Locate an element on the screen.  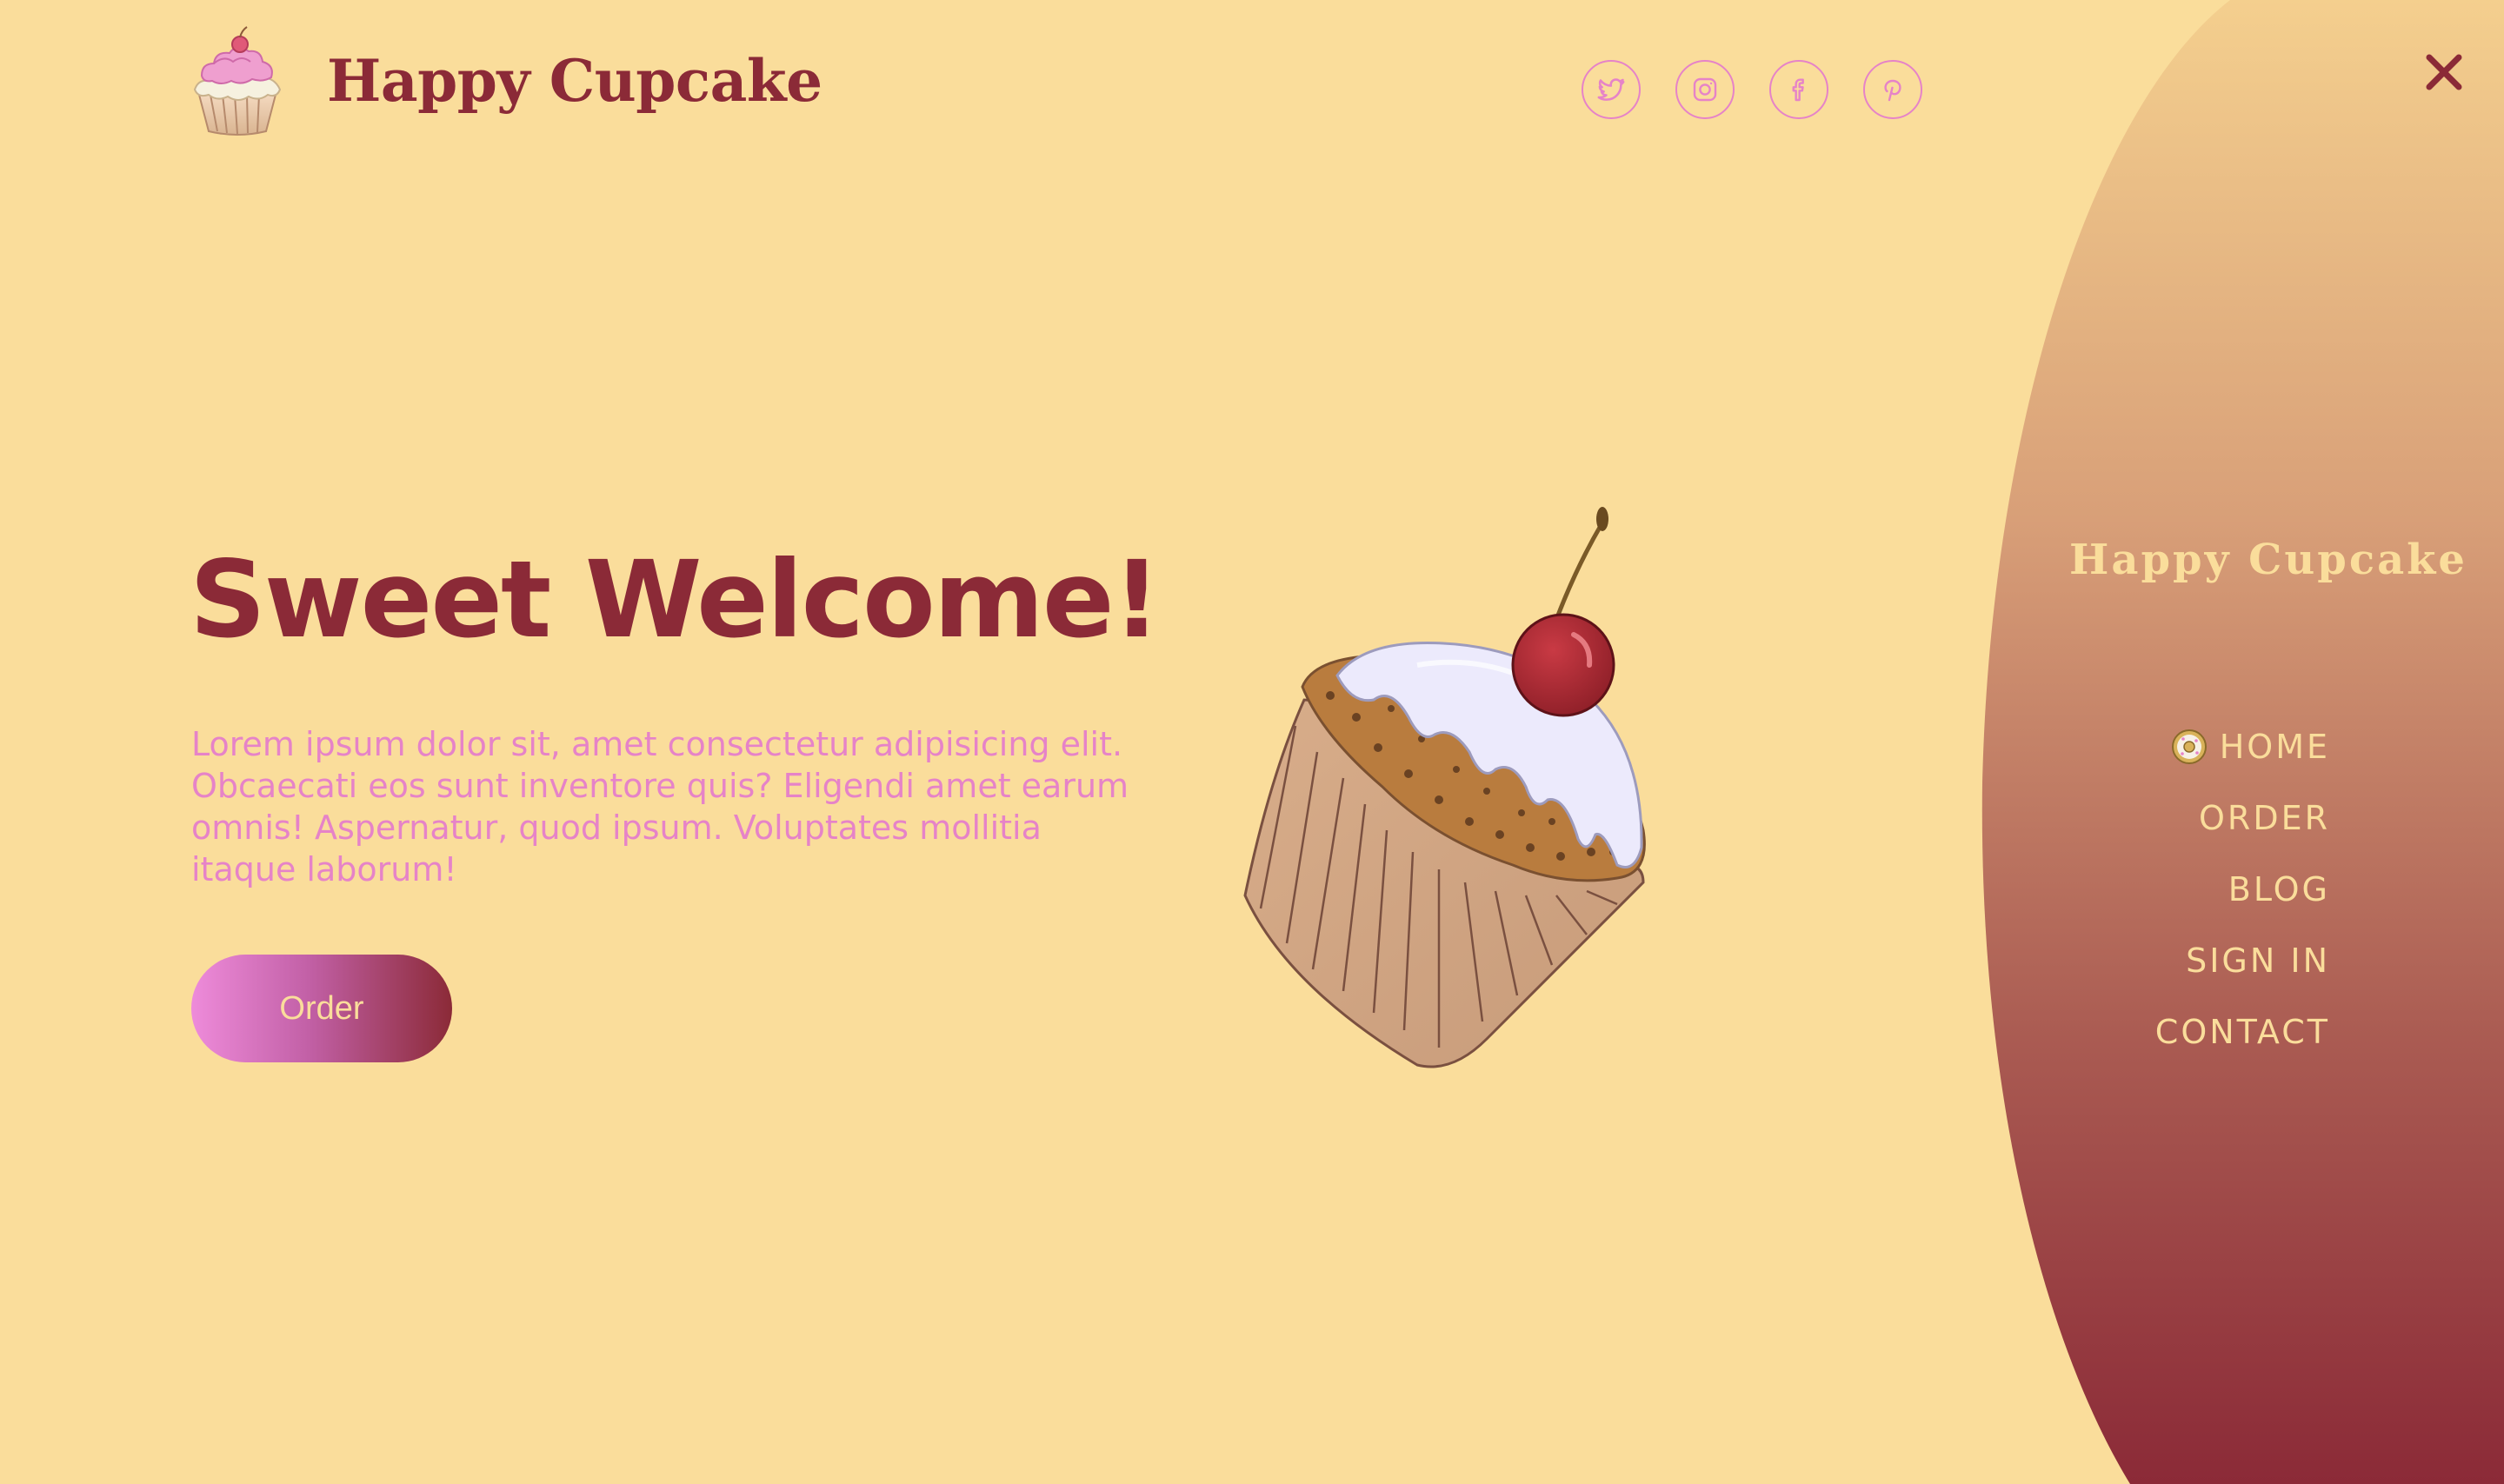
twitter-button is located at coordinates (1612, 89).